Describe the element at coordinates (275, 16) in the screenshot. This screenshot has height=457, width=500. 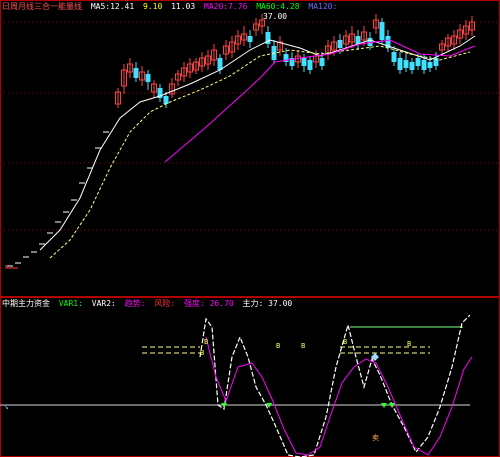
I see `high-price-label: 37.00` at that location.